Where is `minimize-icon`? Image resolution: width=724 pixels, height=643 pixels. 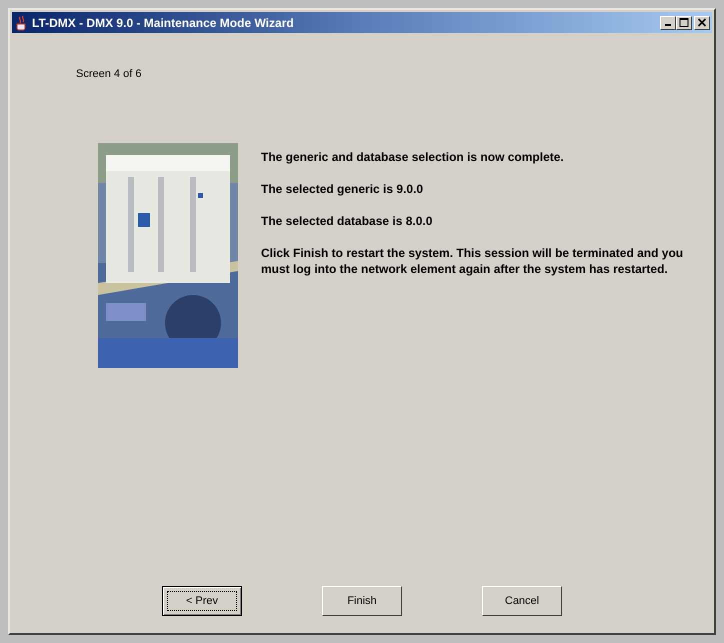 minimize-icon is located at coordinates (668, 23).